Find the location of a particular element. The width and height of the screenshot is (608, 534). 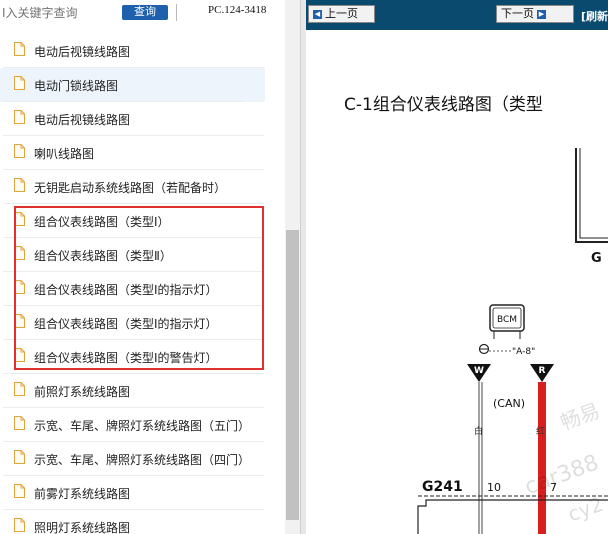

list-item-label: 无钥匙启动系统线路图（若配备时） is located at coordinates (130, 188).